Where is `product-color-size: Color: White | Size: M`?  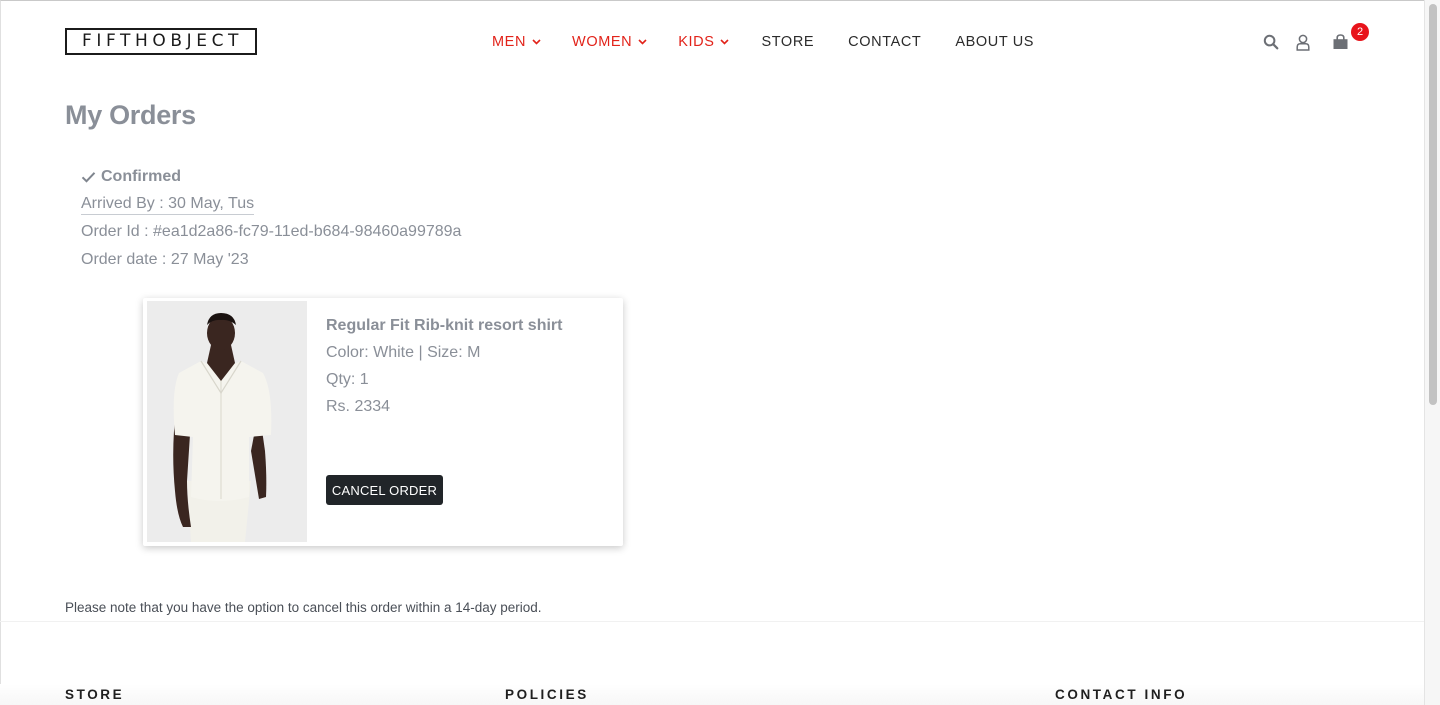
product-color-size: Color: White | Size: M is located at coordinates (403, 352).